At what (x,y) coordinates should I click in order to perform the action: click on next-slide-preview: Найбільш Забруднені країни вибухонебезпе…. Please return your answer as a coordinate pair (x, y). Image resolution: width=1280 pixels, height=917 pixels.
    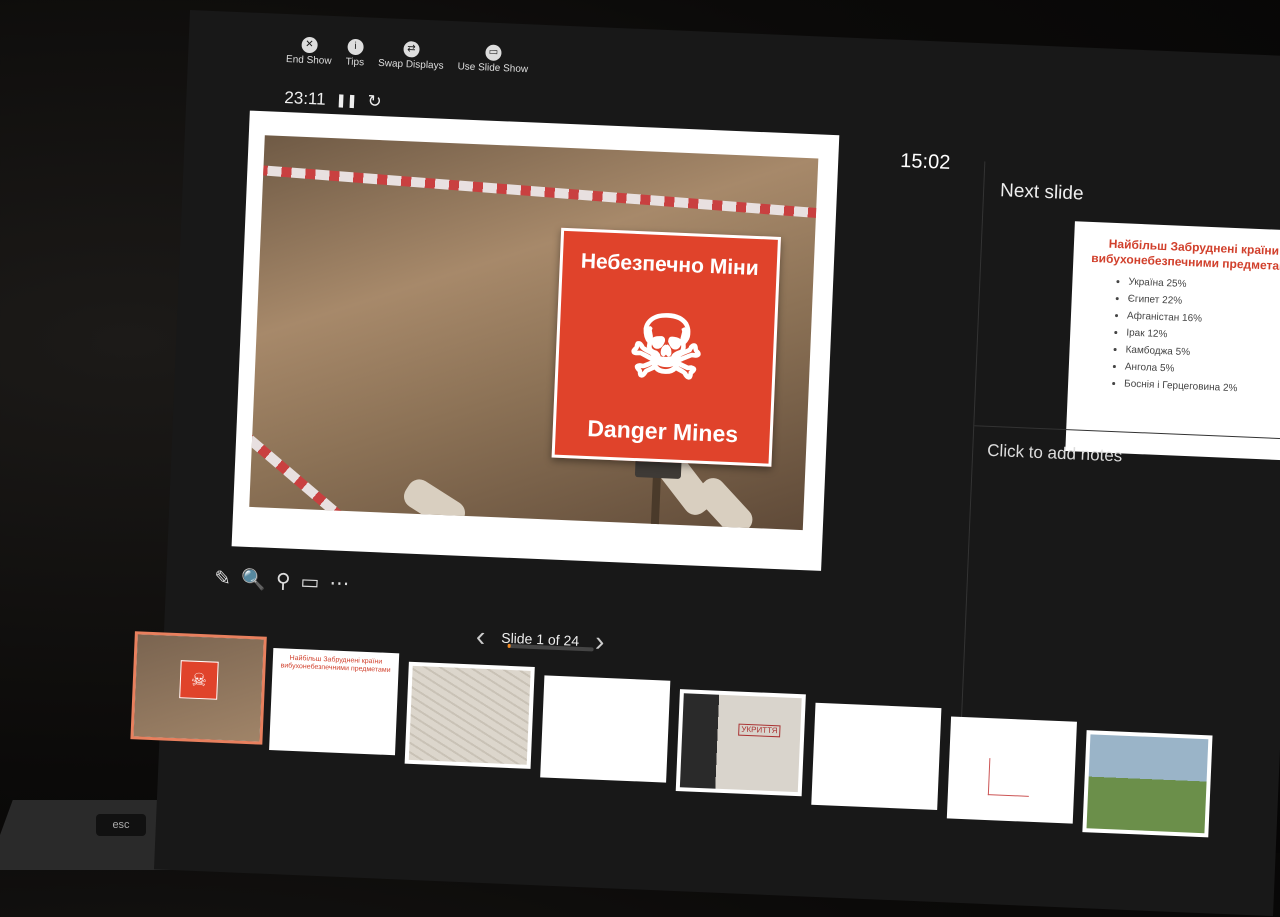
    Looking at the image, I should click on (1172, 341).